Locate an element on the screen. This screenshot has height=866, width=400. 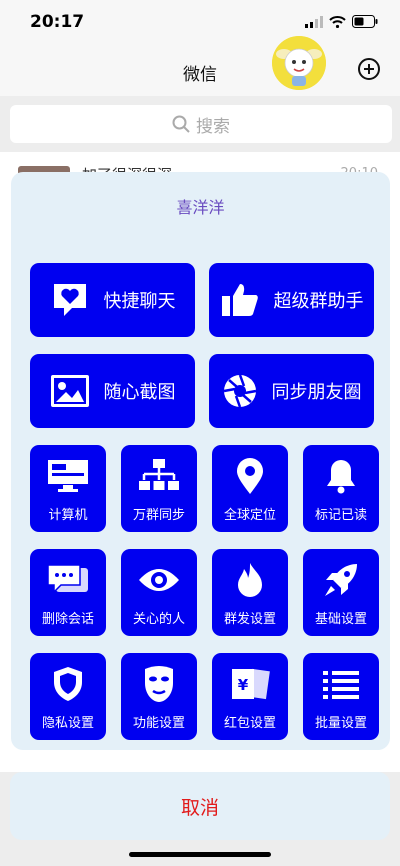
aperture-icon is located at coordinates (239, 391).